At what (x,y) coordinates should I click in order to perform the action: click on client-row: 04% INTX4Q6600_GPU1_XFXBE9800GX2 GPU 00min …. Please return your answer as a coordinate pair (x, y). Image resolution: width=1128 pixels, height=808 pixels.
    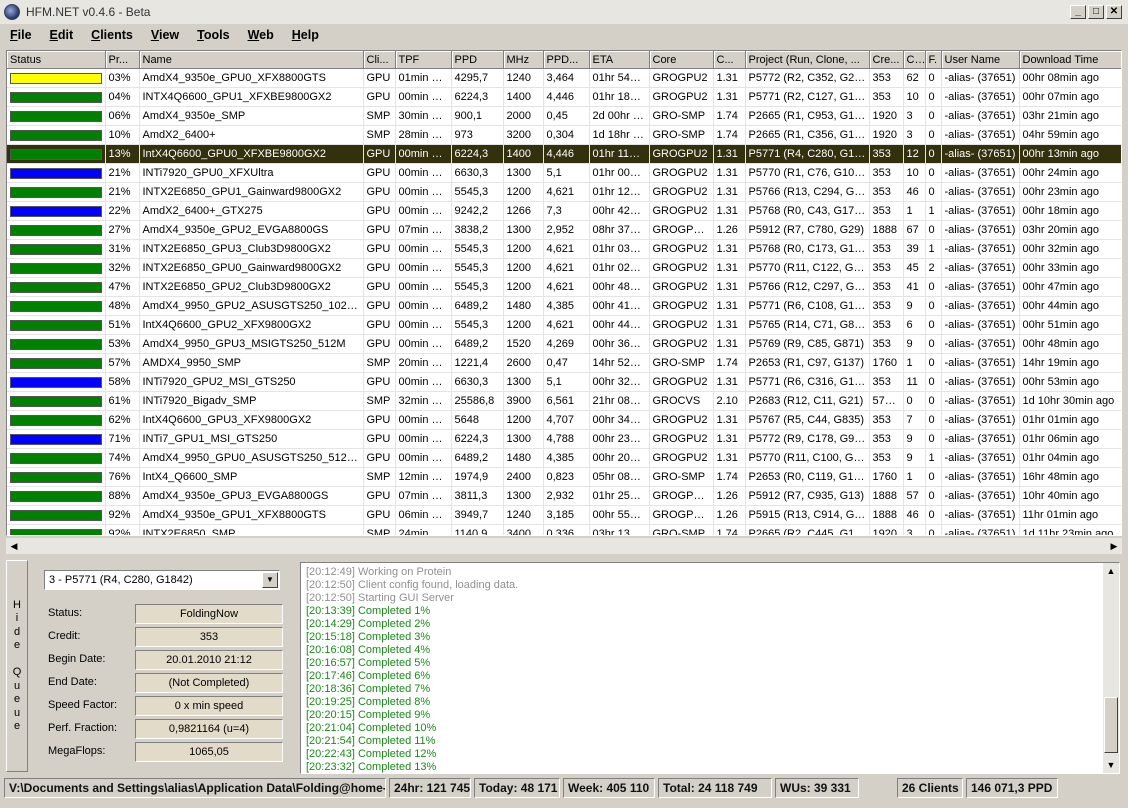
    Looking at the image, I should click on (564, 97).